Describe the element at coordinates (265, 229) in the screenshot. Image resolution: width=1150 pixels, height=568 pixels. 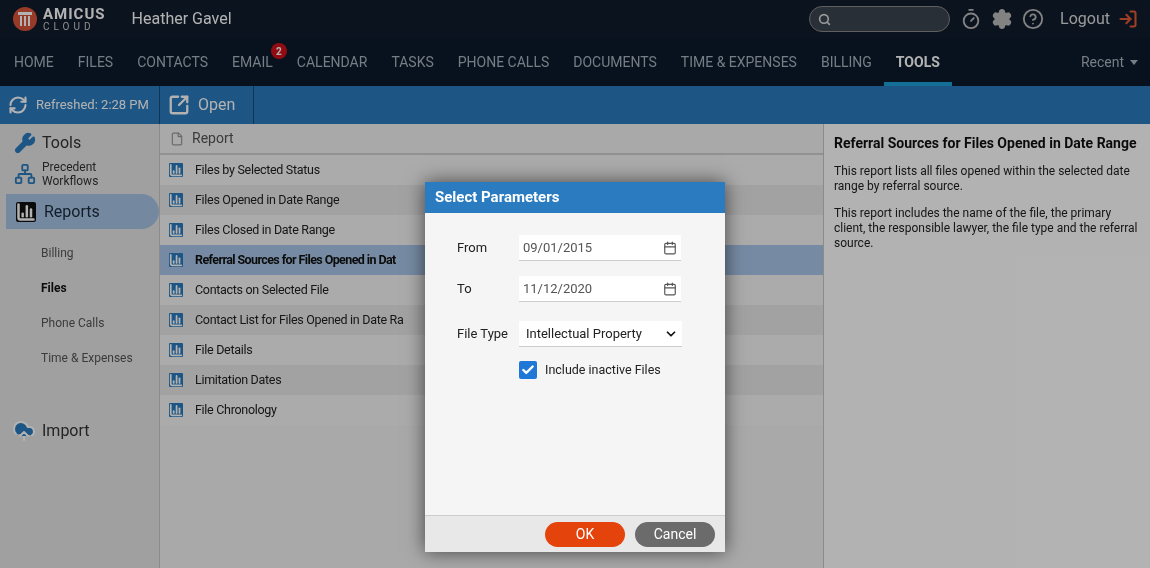
I see `report-name: Files Closed in Date Range` at that location.